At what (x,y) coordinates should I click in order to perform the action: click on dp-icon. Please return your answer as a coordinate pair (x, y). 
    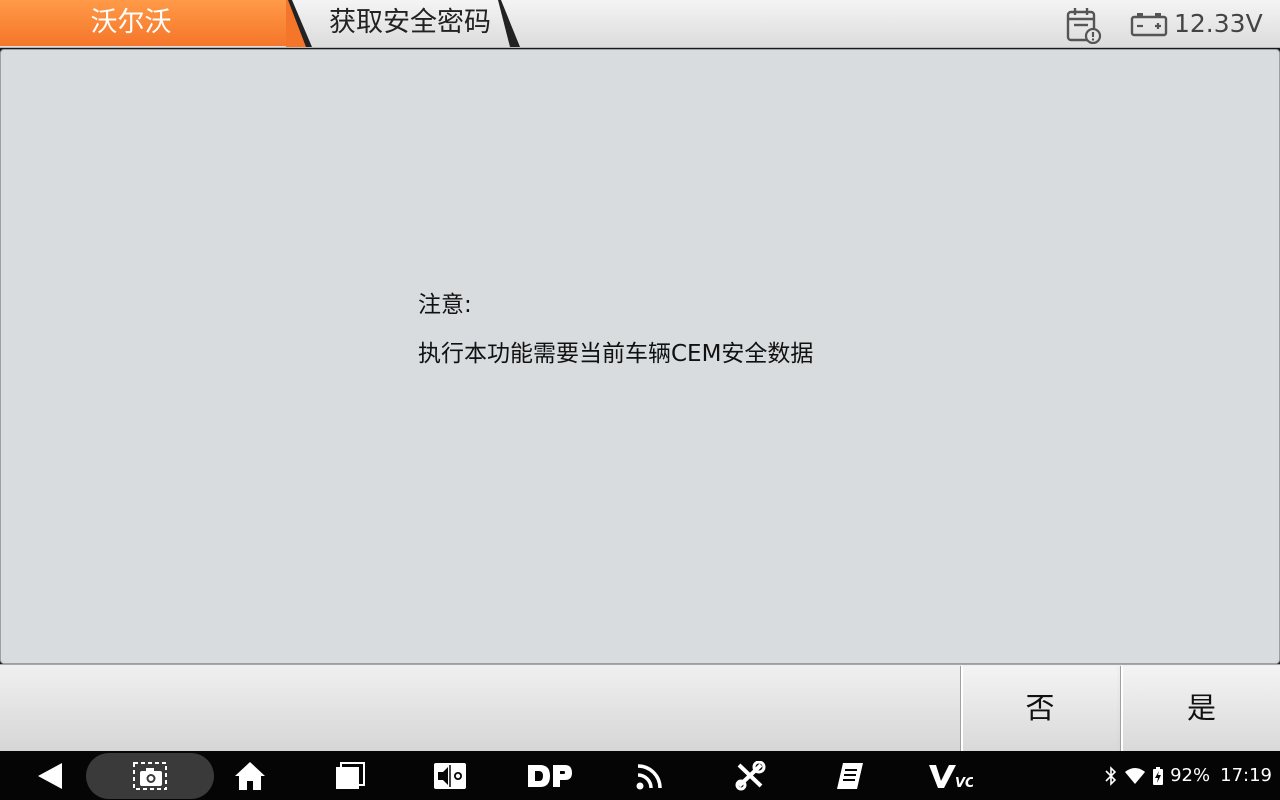
    Looking at the image, I should click on (550, 775).